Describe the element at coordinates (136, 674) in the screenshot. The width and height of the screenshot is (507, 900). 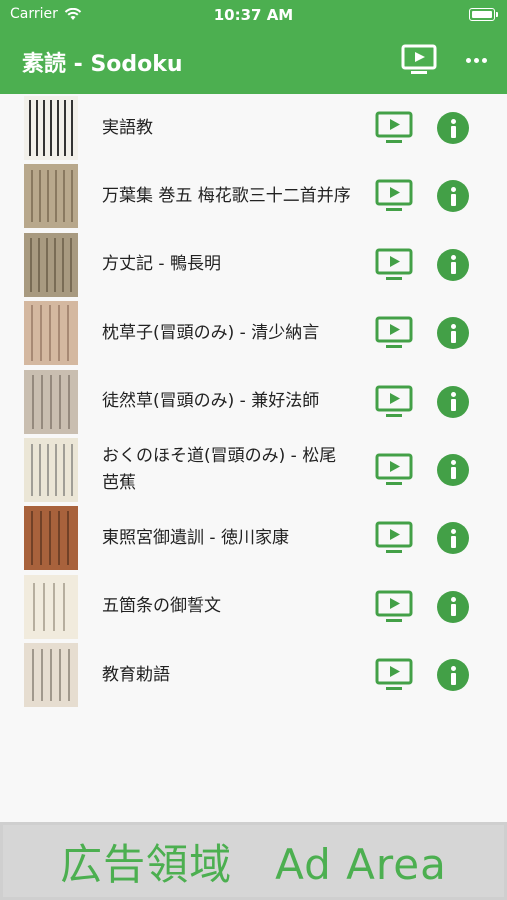
I see `item-title: 教育勅語` at that location.